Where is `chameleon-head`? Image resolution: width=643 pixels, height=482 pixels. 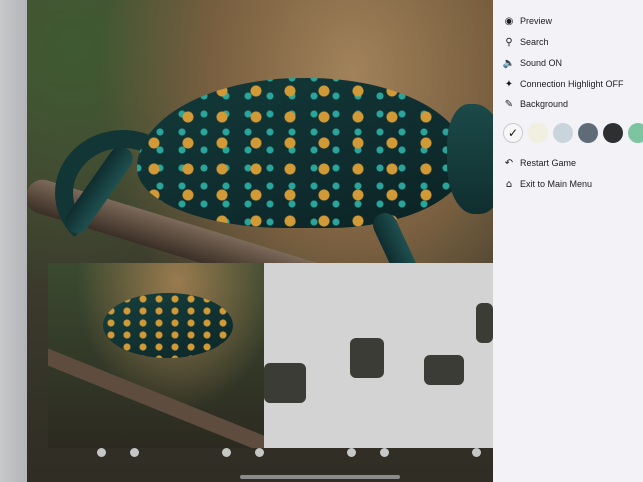 chameleon-head is located at coordinates (470, 159).